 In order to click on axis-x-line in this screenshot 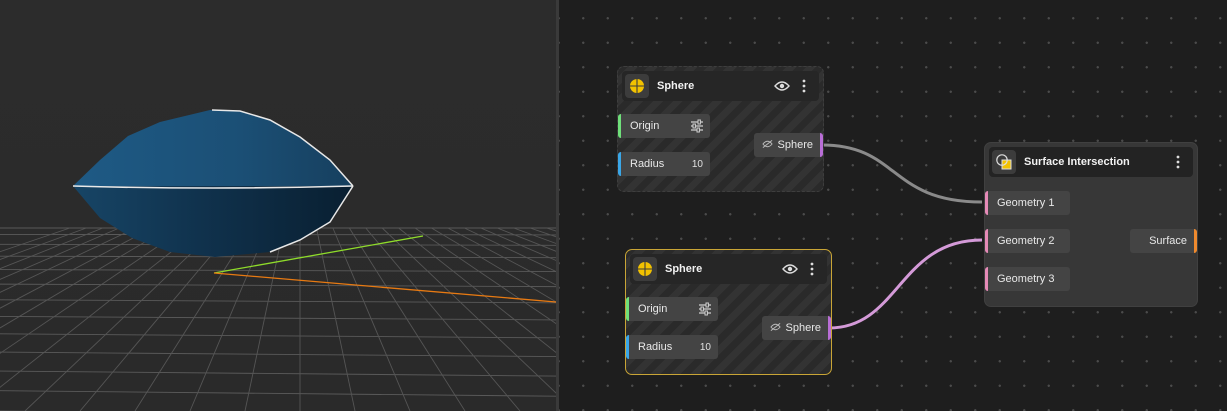, I will do `click(384, 287)`.